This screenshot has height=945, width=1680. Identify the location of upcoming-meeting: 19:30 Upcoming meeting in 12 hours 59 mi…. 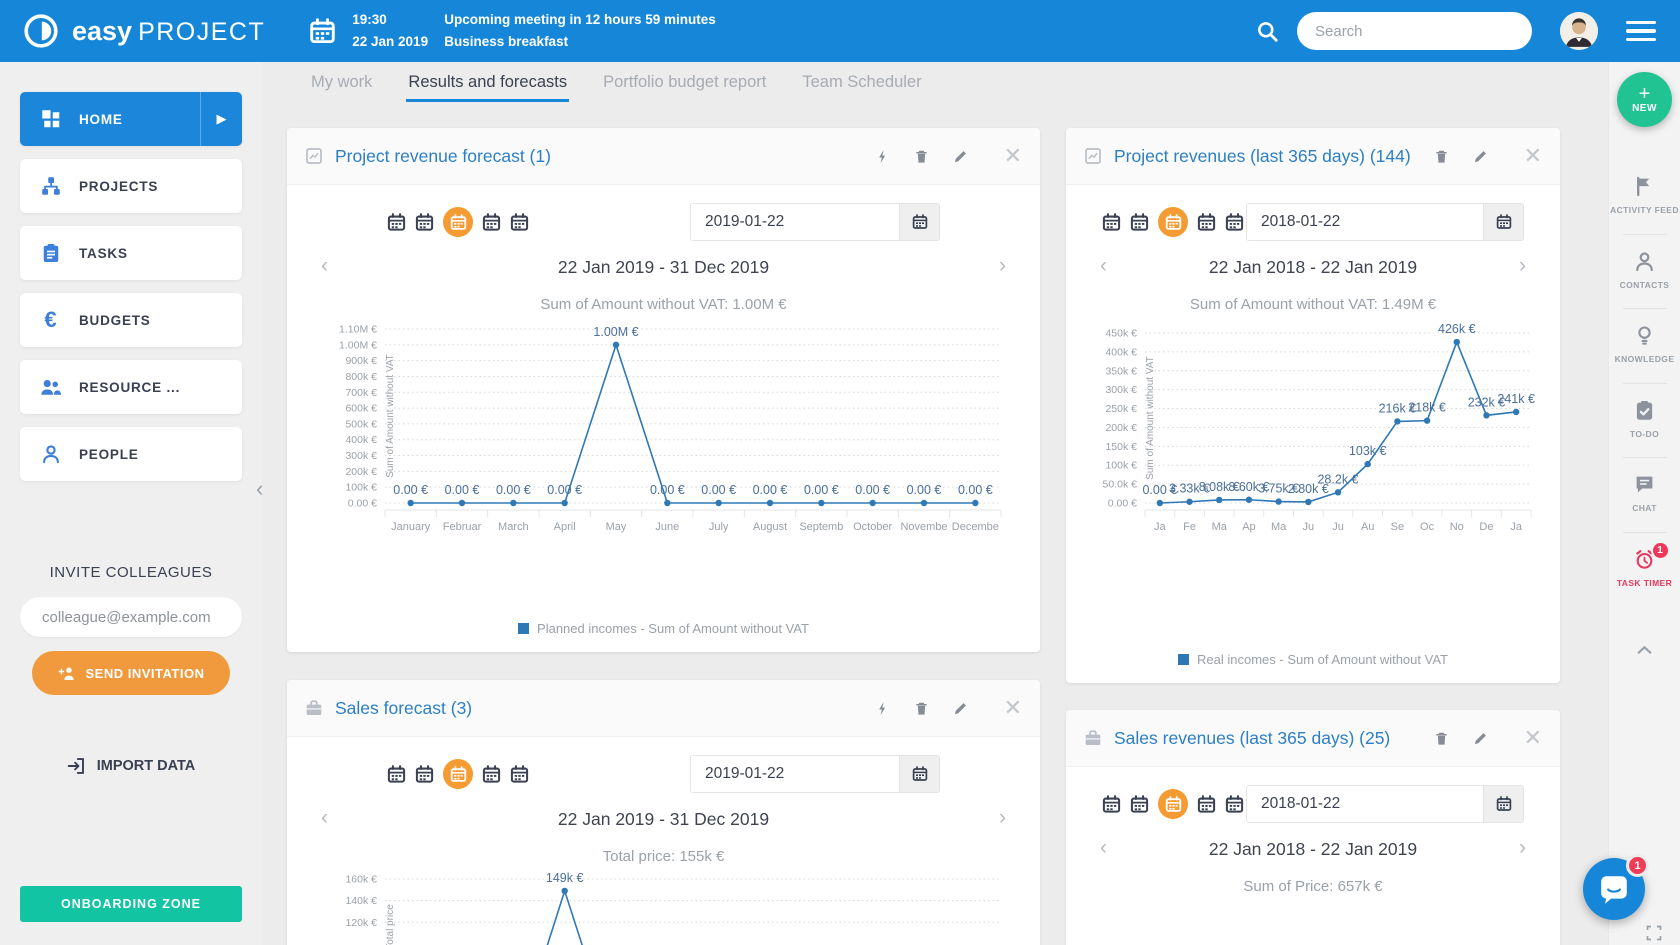
(534, 31).